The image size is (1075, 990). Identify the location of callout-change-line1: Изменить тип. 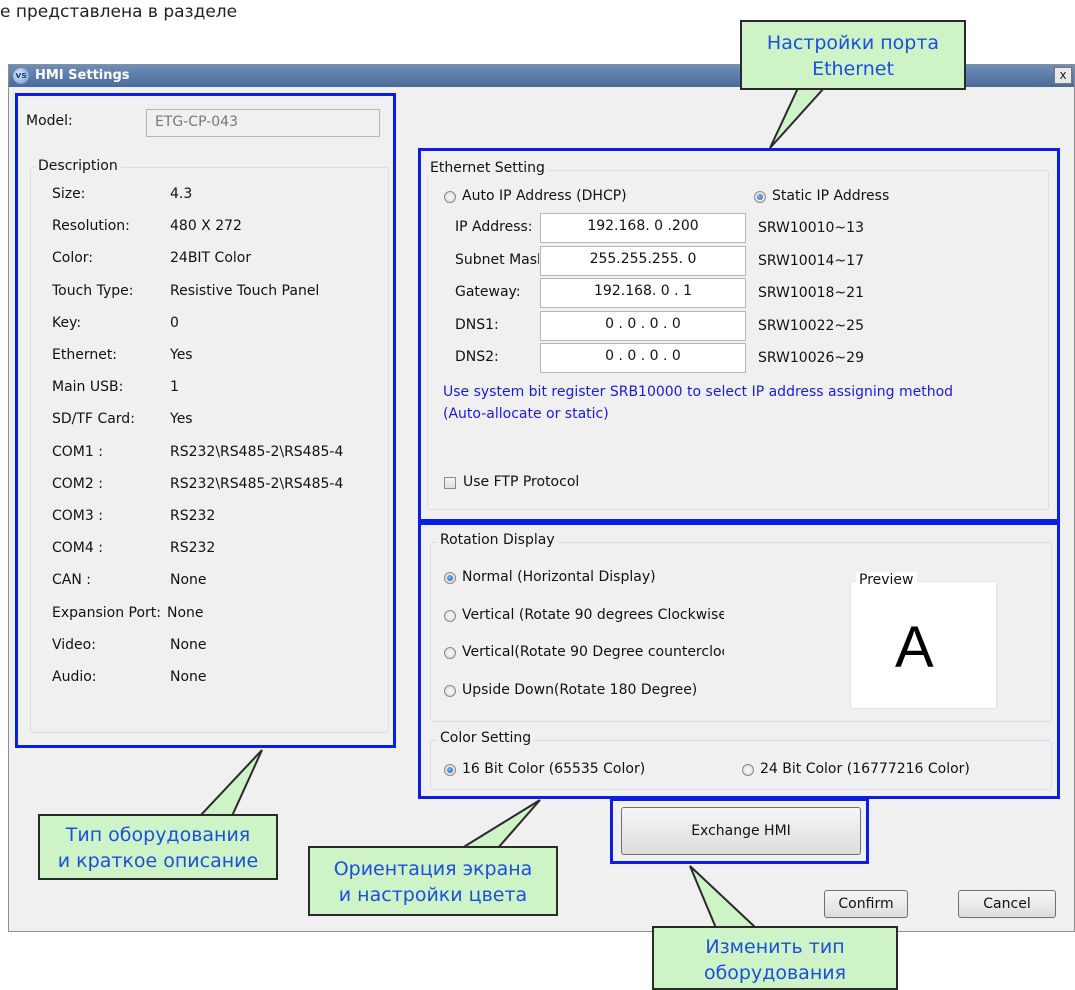
(775, 947).